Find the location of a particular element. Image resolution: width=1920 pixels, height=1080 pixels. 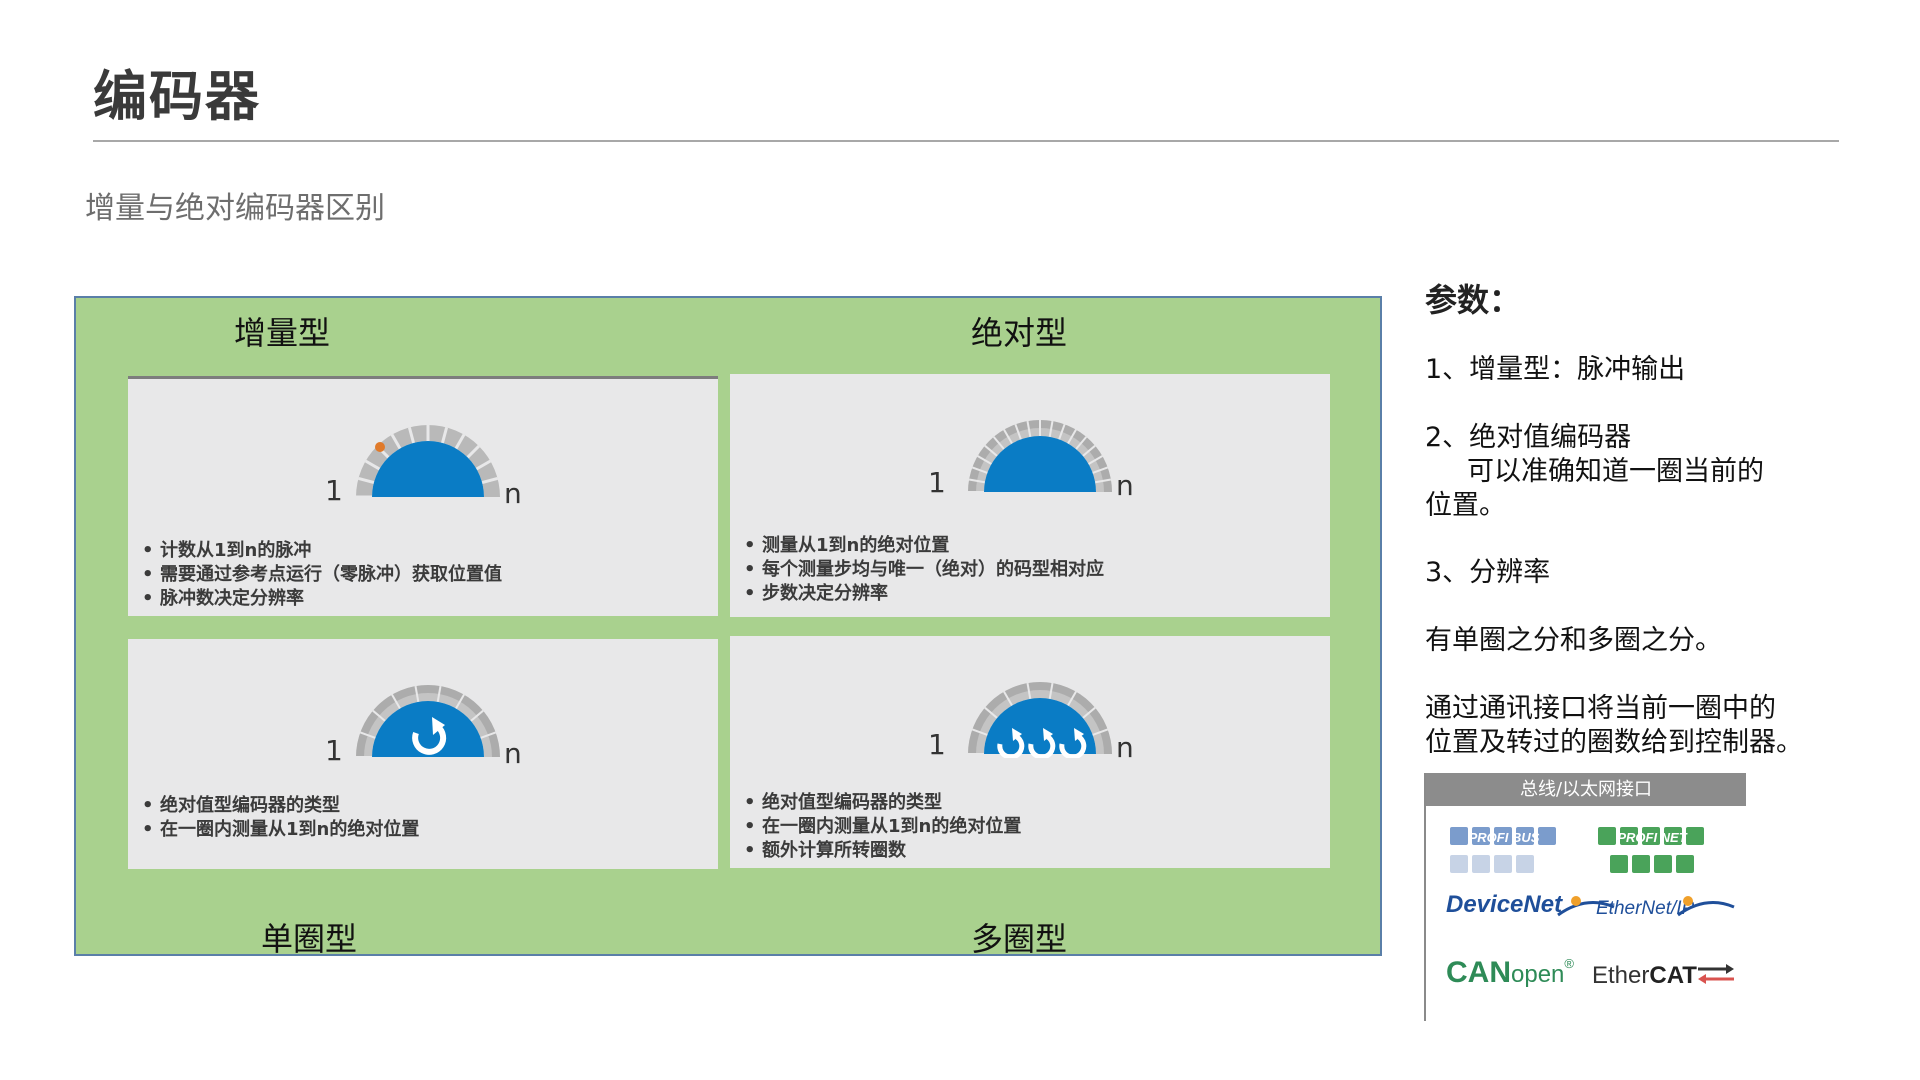

bullet-item: 步数决定分辨率 is located at coordinates (924, 594).